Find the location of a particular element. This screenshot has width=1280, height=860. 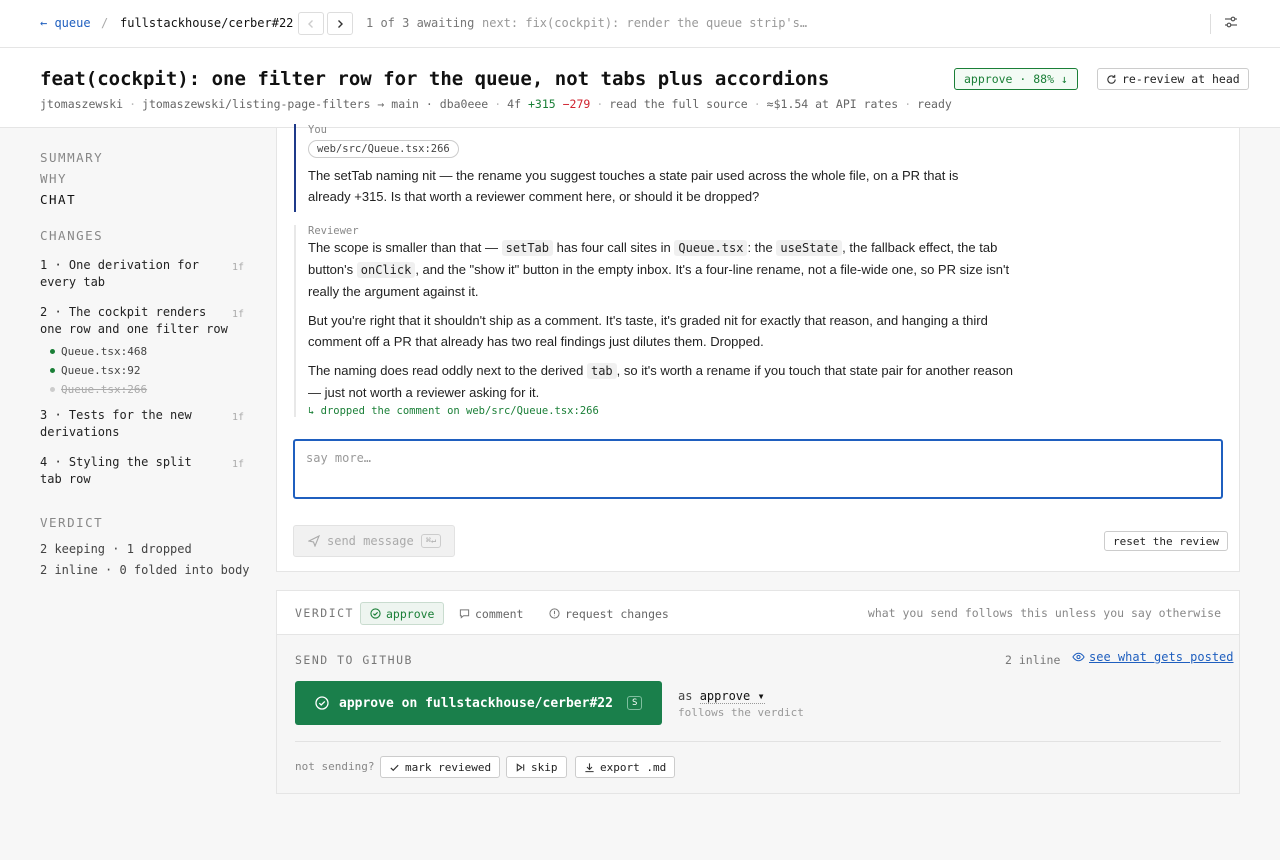

preview-link: see what gets posted is located at coordinates (1153, 657).